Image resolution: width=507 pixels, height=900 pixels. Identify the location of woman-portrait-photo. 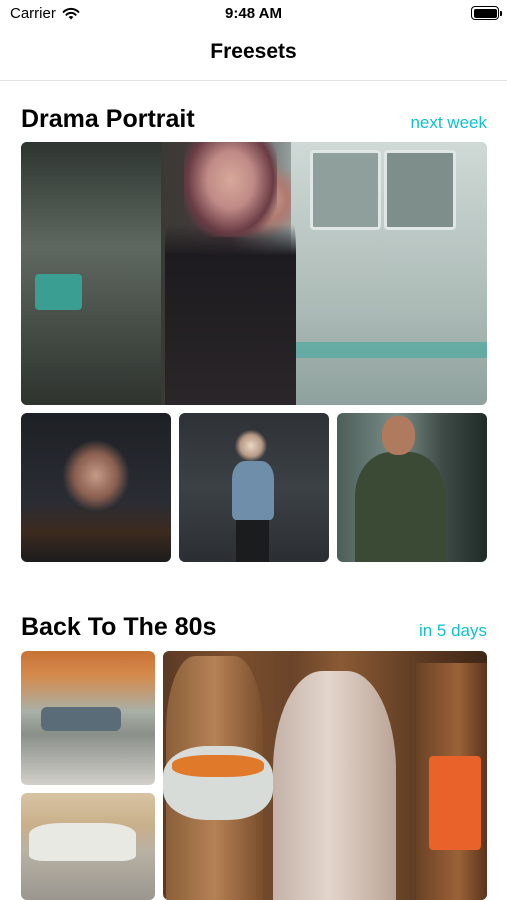
(96, 487).